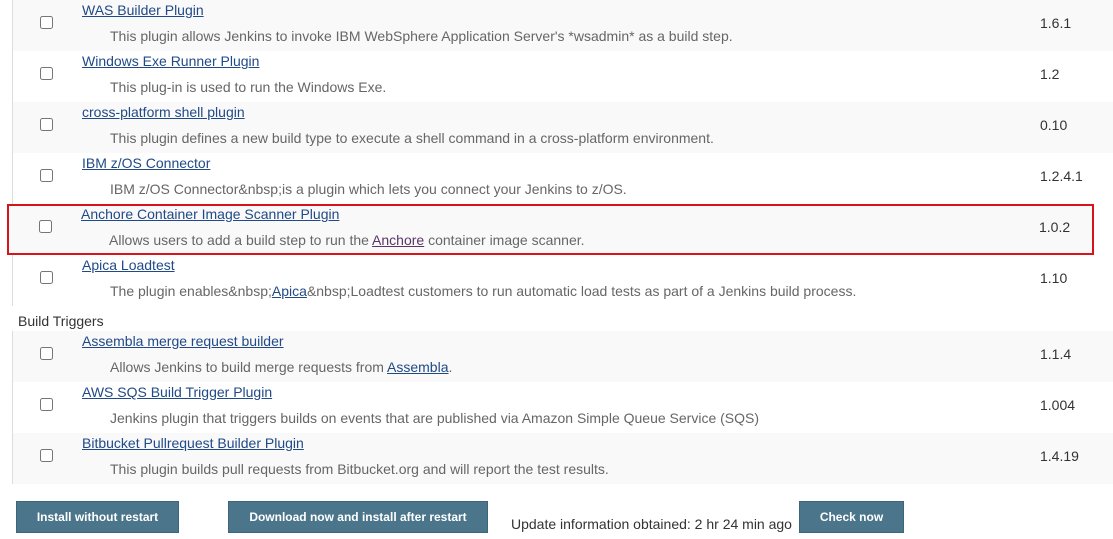 Image resolution: width=1113 pixels, height=539 pixels. I want to click on plugin-name-link: Windows Exe Runner Plugin, so click(170, 61).